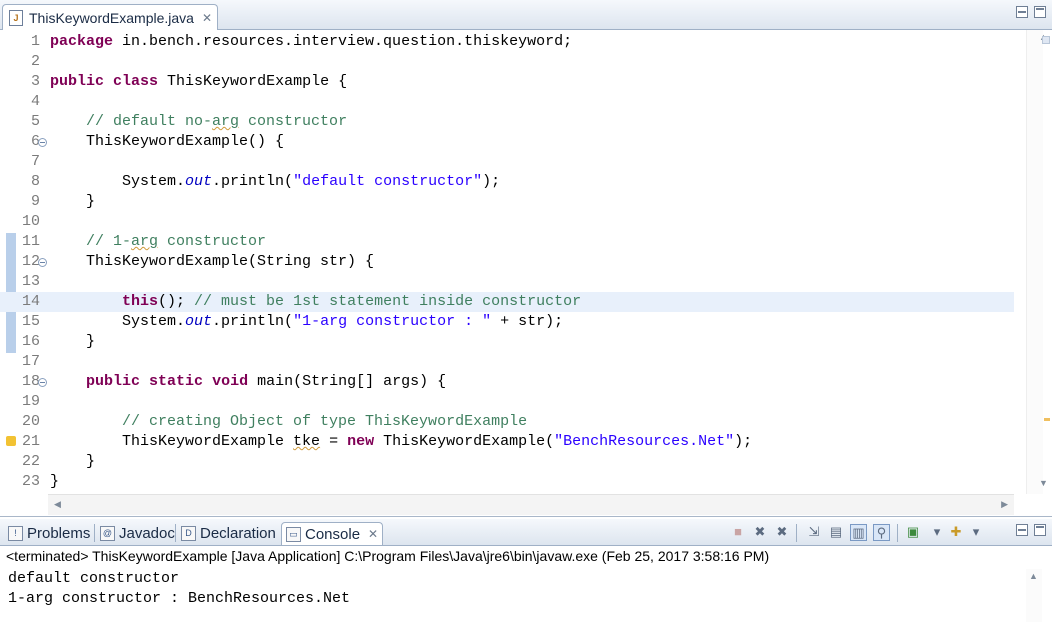 The width and height of the screenshot is (1052, 622). Describe the element at coordinates (29, 242) in the screenshot. I see `line-number: 11` at that location.